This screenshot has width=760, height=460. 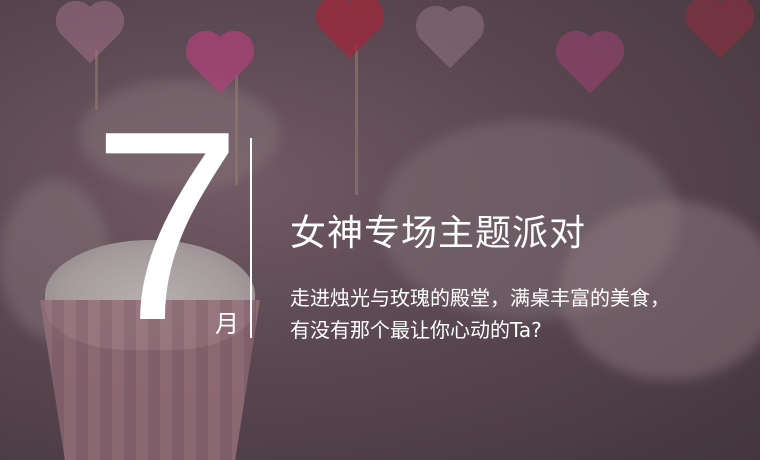 What do you see at coordinates (438, 233) in the screenshot?
I see `event-title: 女神专场主题派对` at bounding box center [438, 233].